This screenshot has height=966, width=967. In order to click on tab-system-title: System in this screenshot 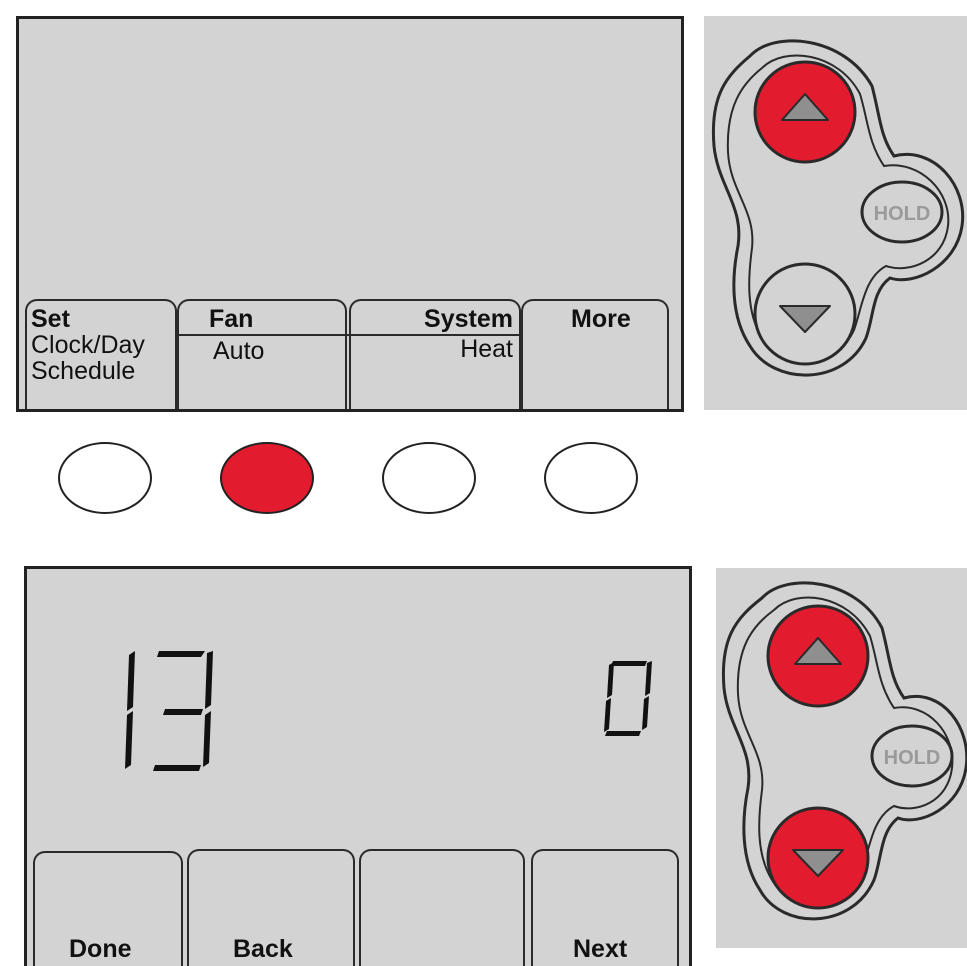, I will do `click(468, 319)`.